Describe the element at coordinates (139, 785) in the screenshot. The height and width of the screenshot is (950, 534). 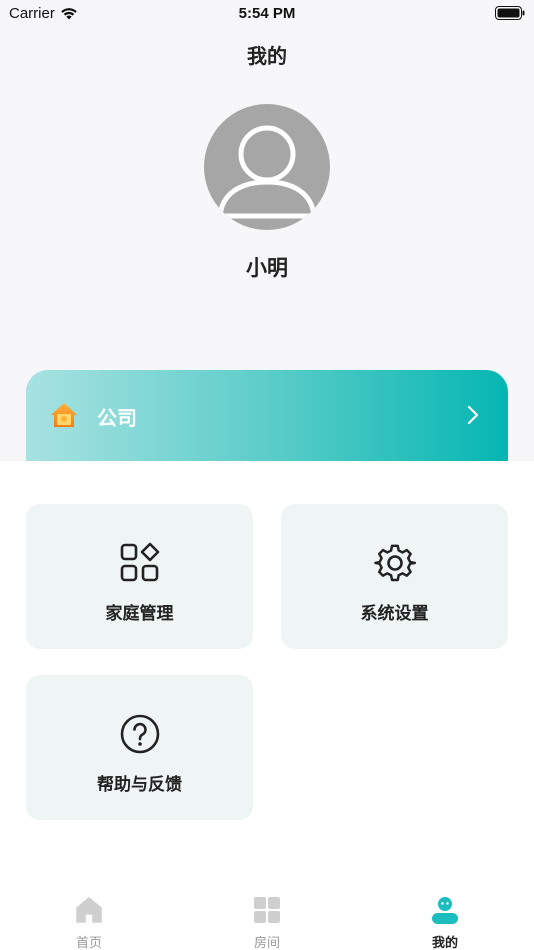
I see `tile-label: 帮助与反馈` at that location.